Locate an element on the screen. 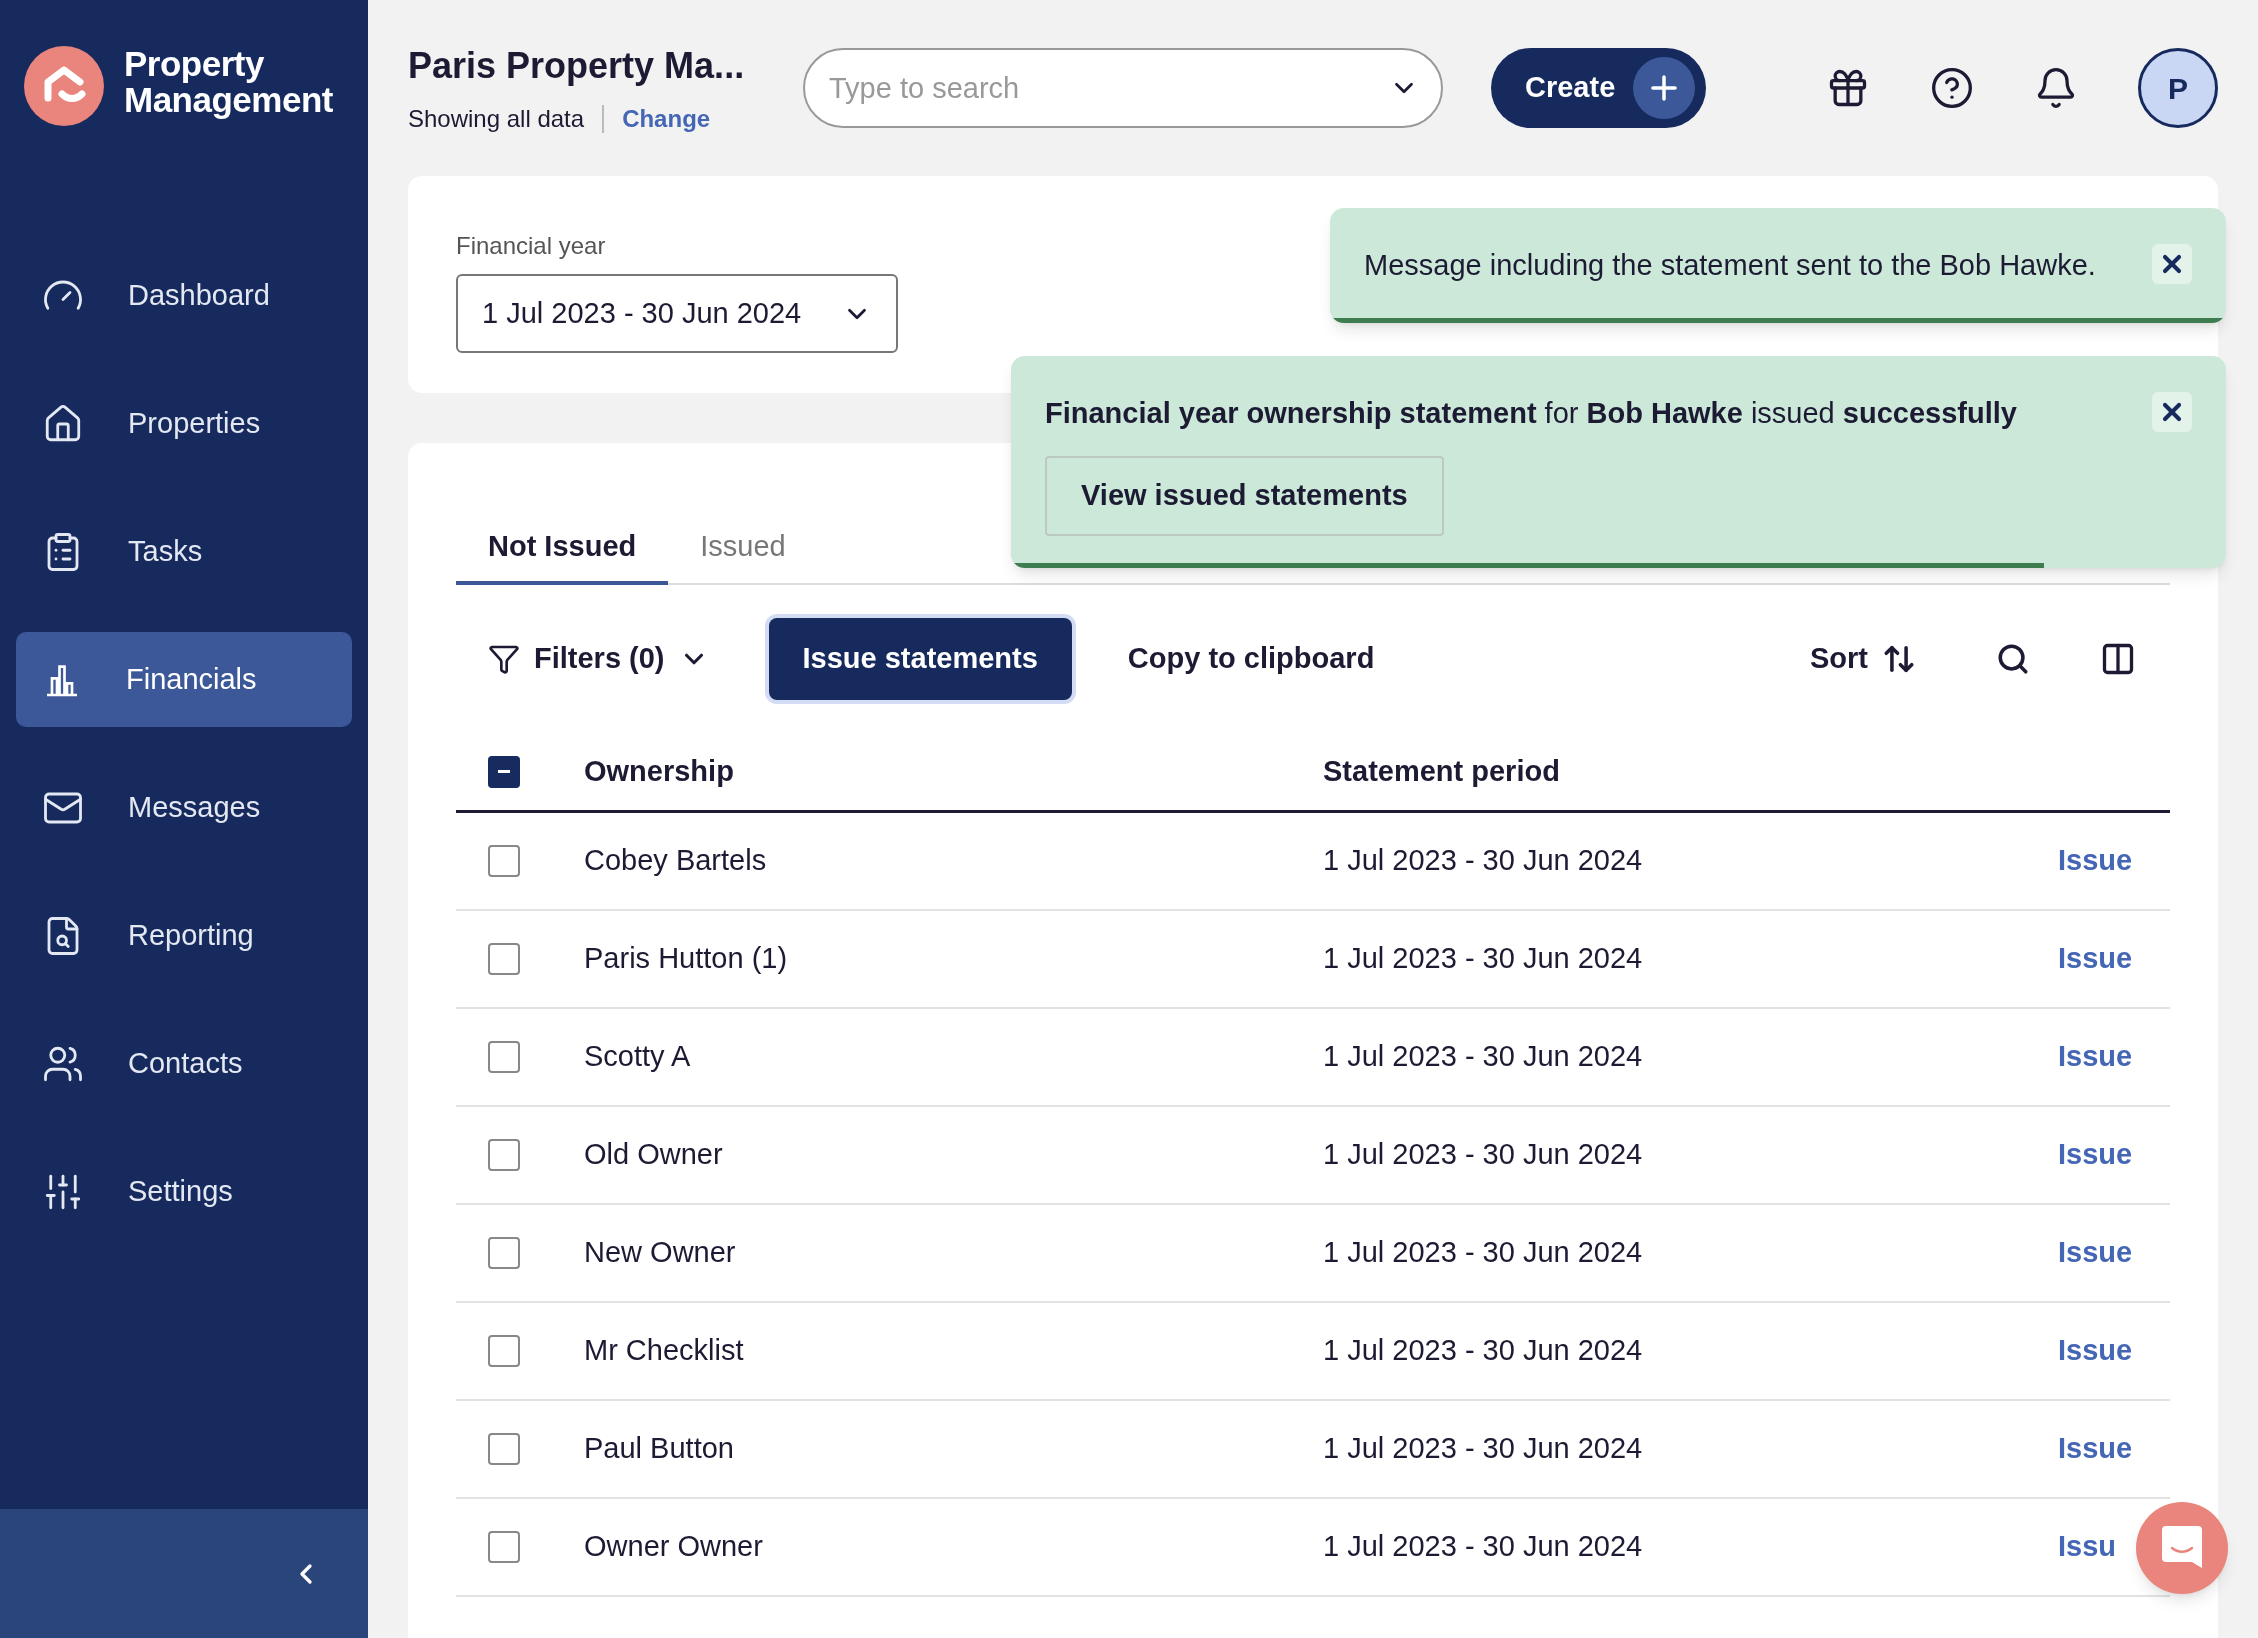  nav-item: Financials is located at coordinates (184, 679).